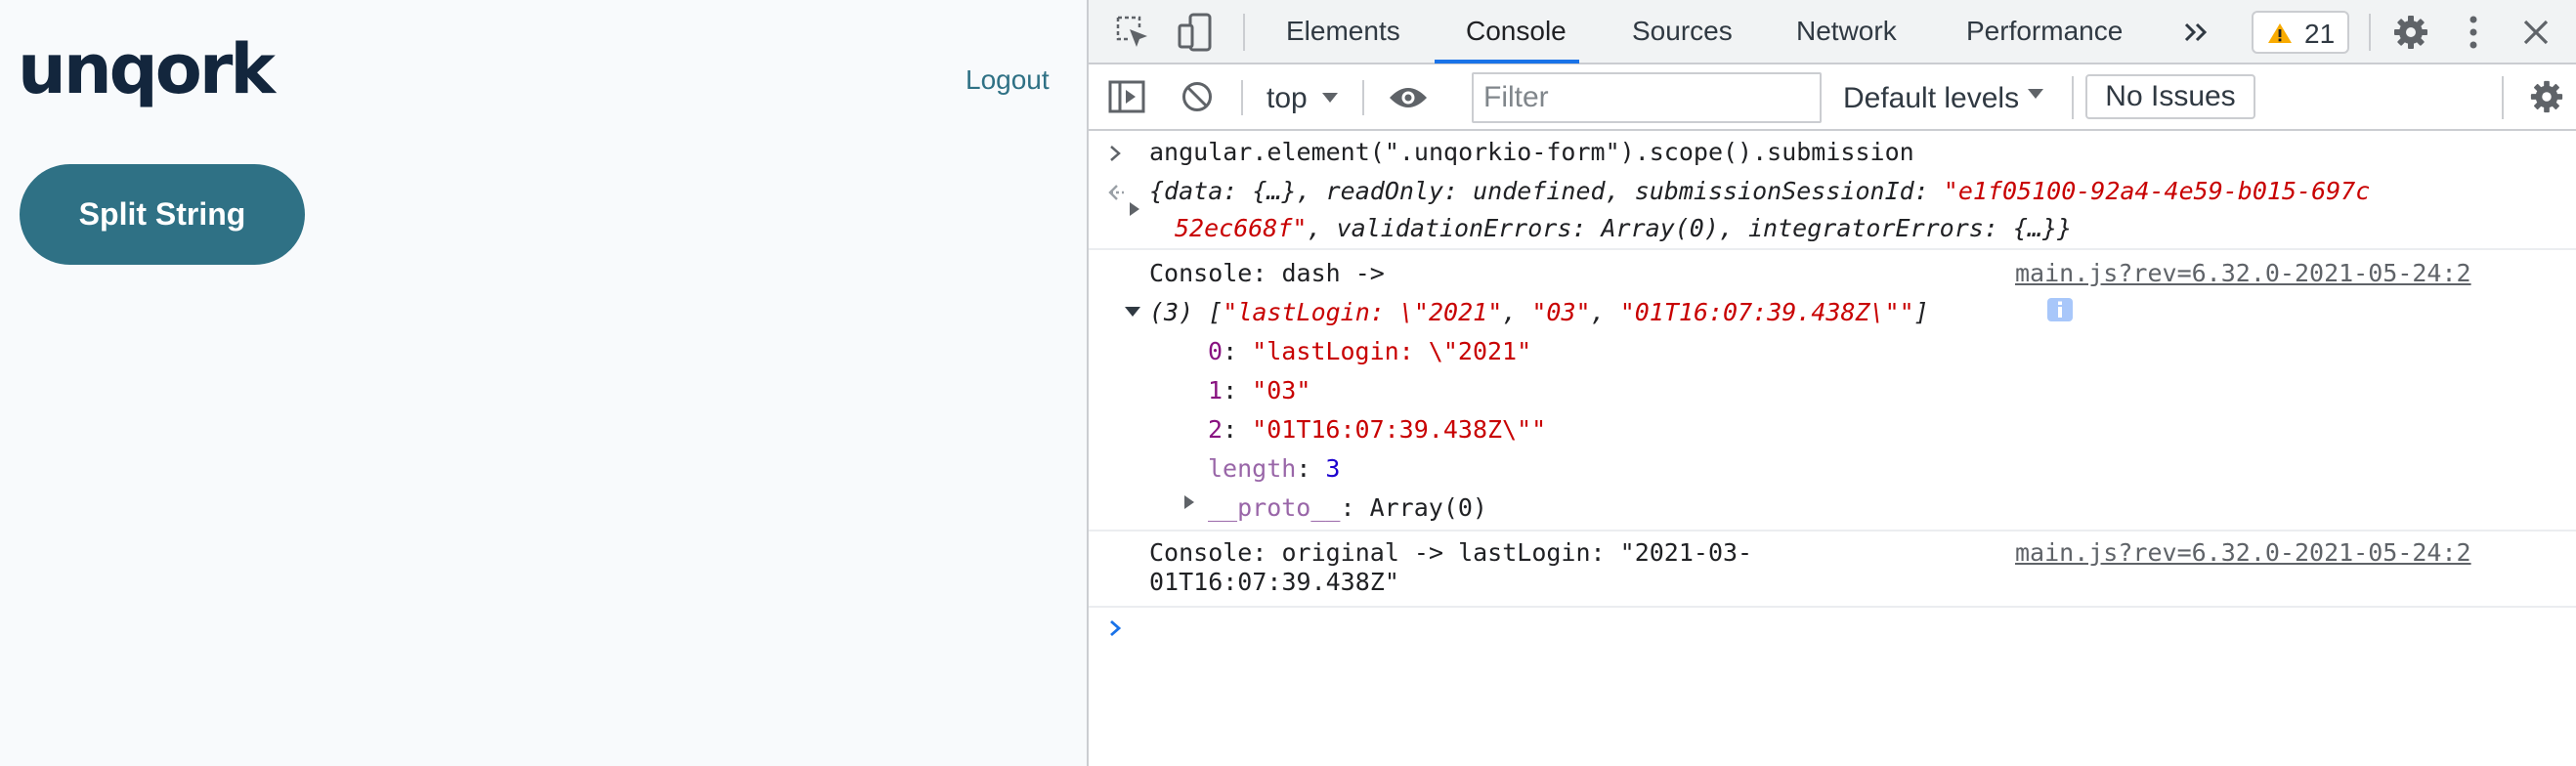 This screenshot has height=766, width=2576. What do you see at coordinates (2320, 34) in the screenshot?
I see `warnings-count: 21` at bounding box center [2320, 34].